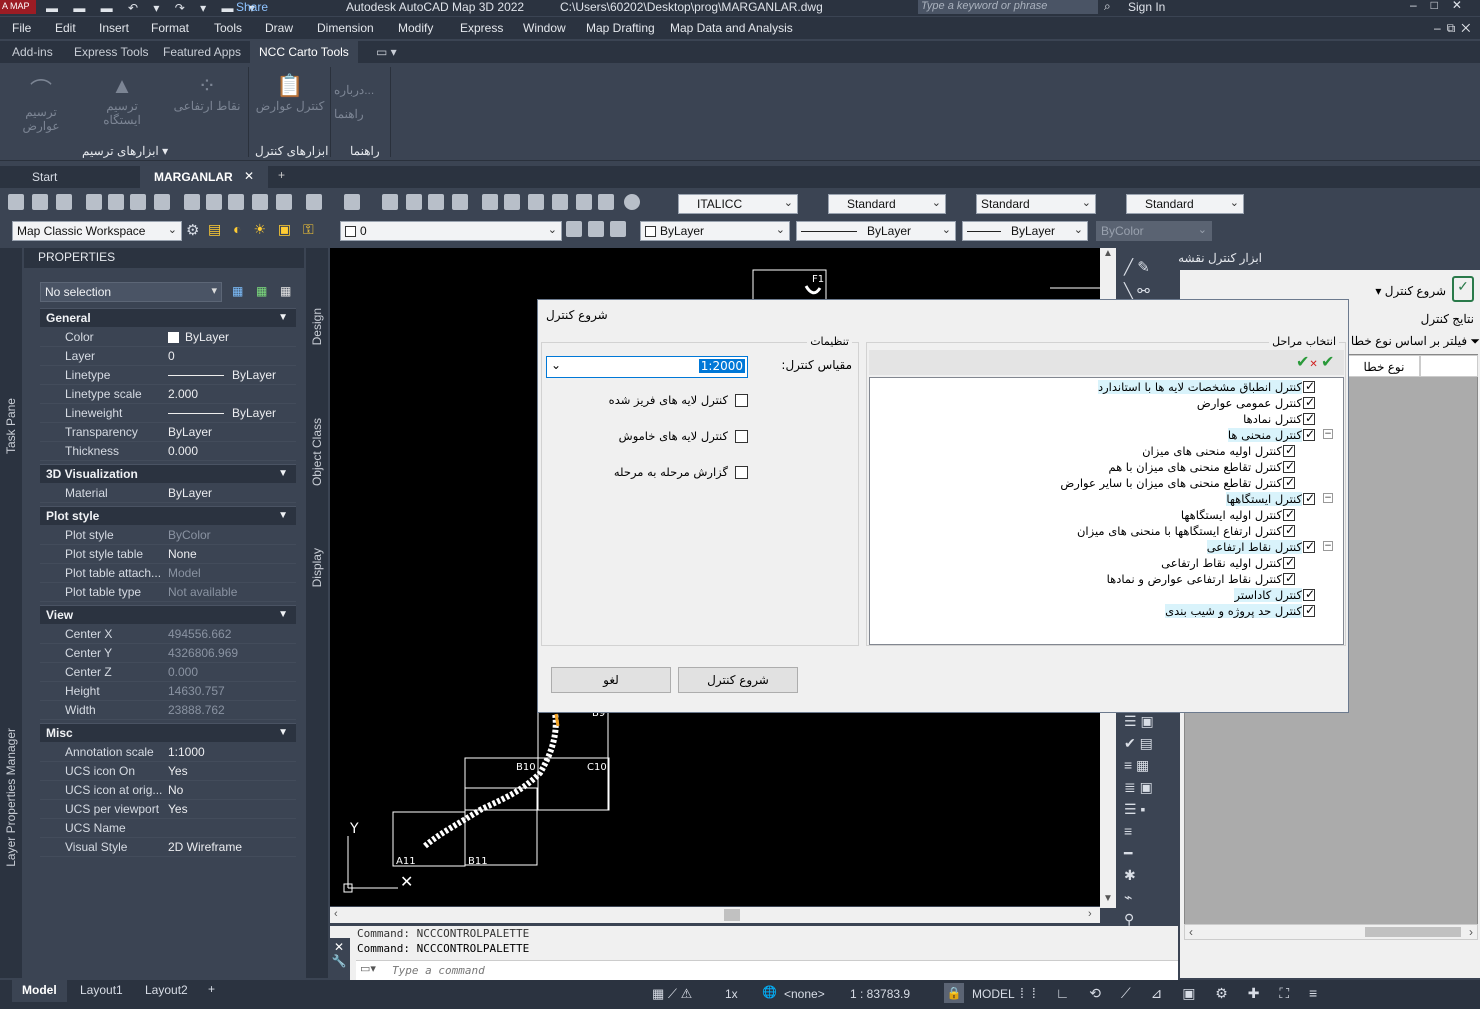 The height and width of the screenshot is (1009, 1480). I want to click on prop-transparency: Transparency ByLayer, so click(168, 432).